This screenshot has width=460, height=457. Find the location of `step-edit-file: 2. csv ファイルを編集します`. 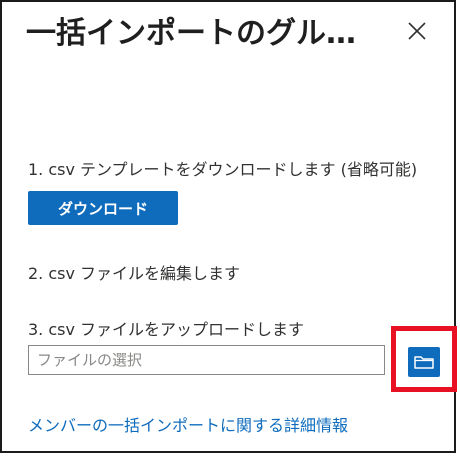

step-edit-file: 2. csv ファイルを編集します is located at coordinates (134, 273).